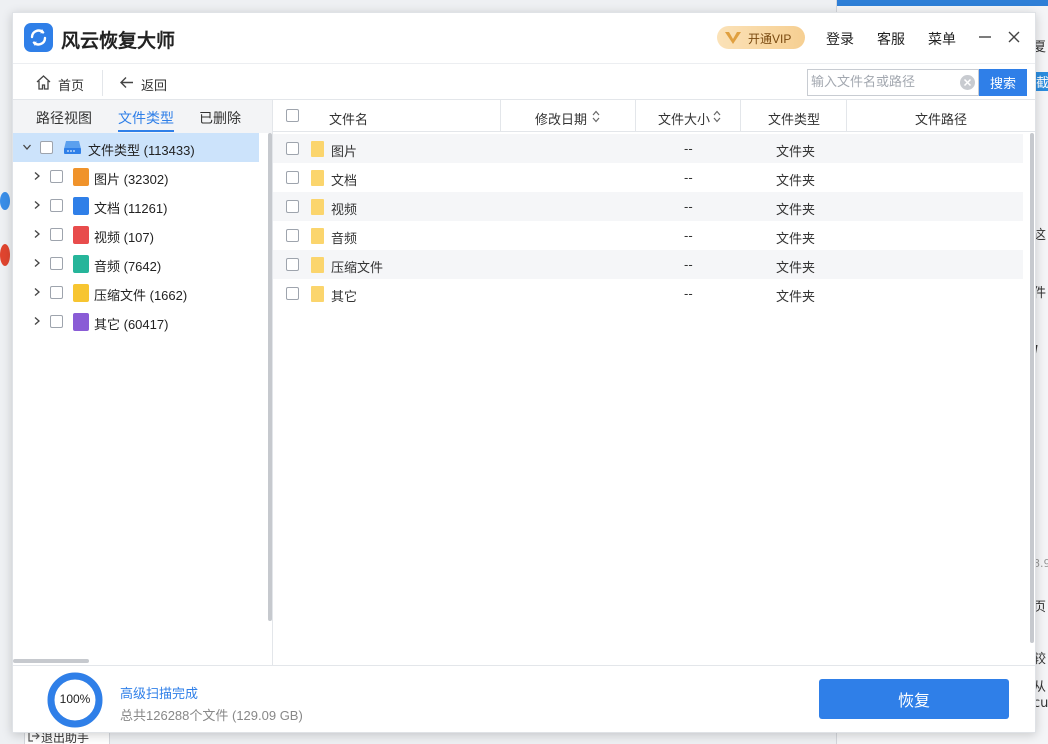 This screenshot has height=744, width=1048. Describe the element at coordinates (344, 209) in the screenshot. I see `cell-name: 视频` at that location.